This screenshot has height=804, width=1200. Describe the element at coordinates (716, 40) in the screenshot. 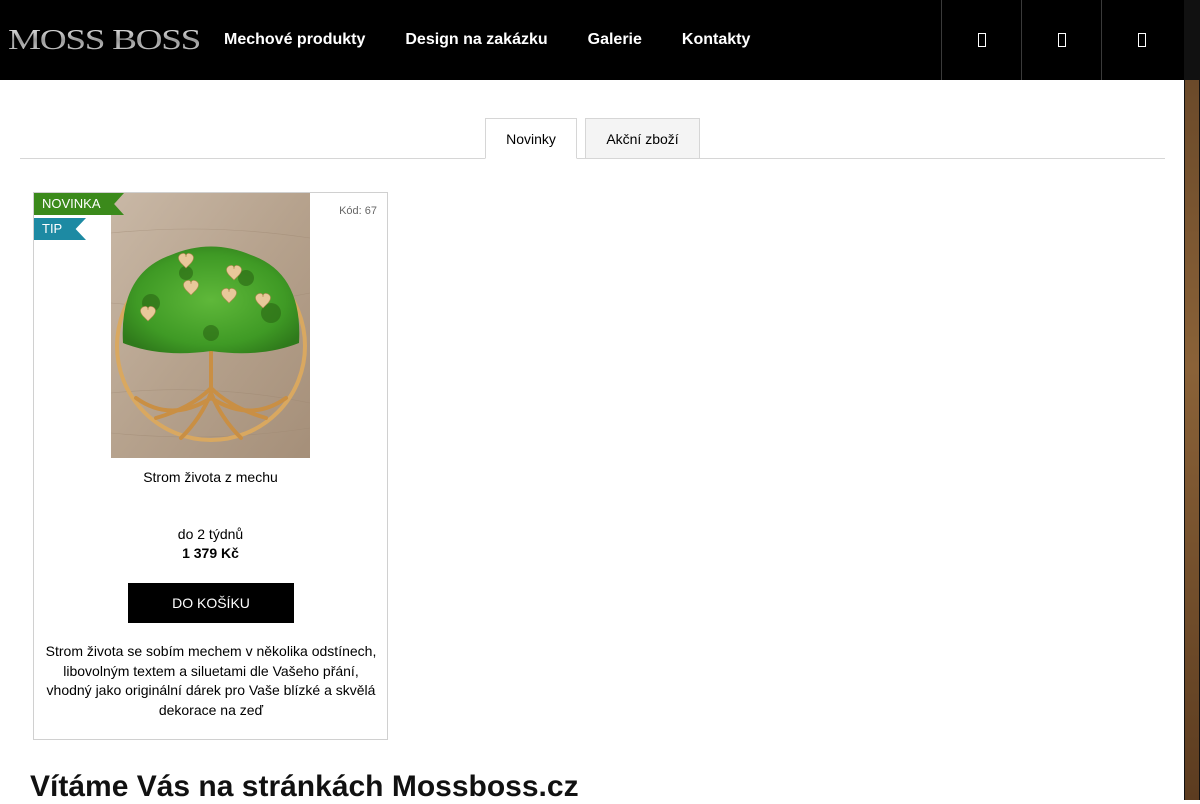

I see `nav-item-contacts: Kontakty` at that location.